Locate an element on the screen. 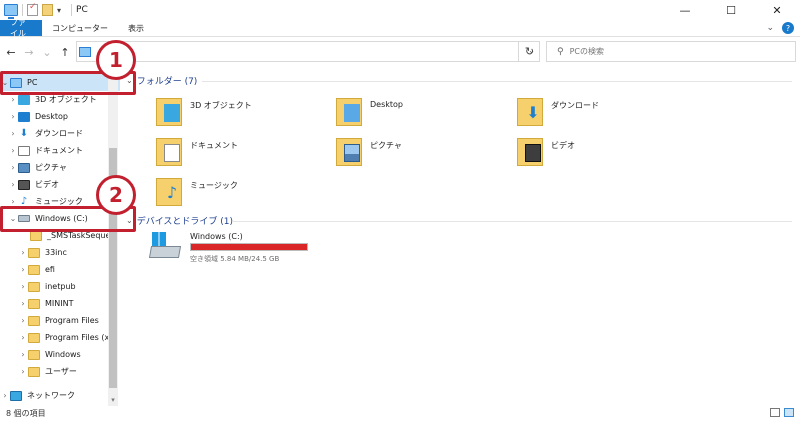 Image resolution: width=800 pixels, height=421 pixels. new-folder-icon is located at coordinates (47, 10).